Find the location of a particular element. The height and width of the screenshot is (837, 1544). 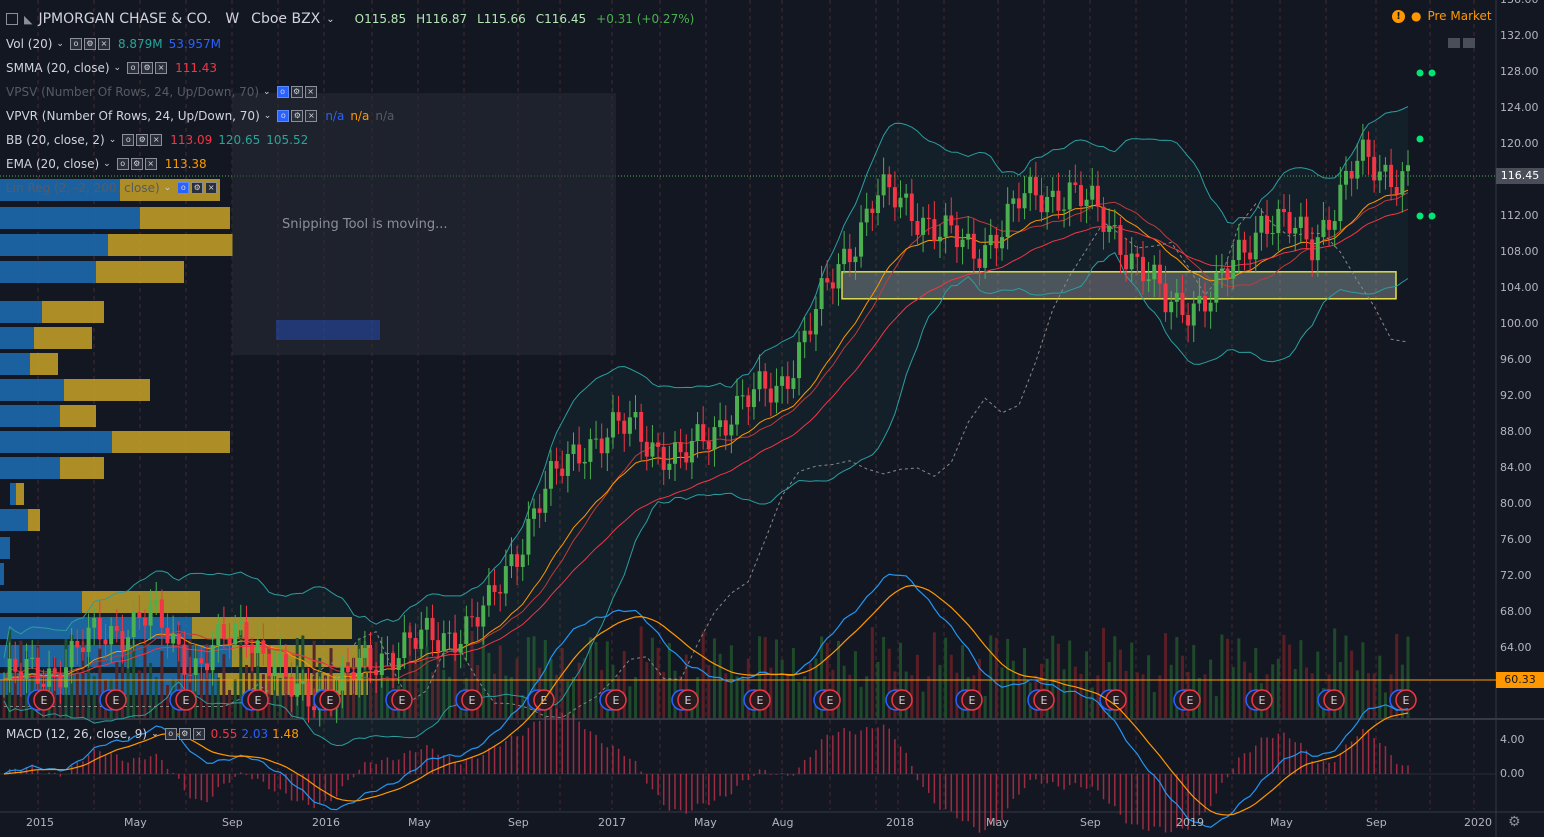

indicator-name: SMMA (20, close) is located at coordinates (58, 68).